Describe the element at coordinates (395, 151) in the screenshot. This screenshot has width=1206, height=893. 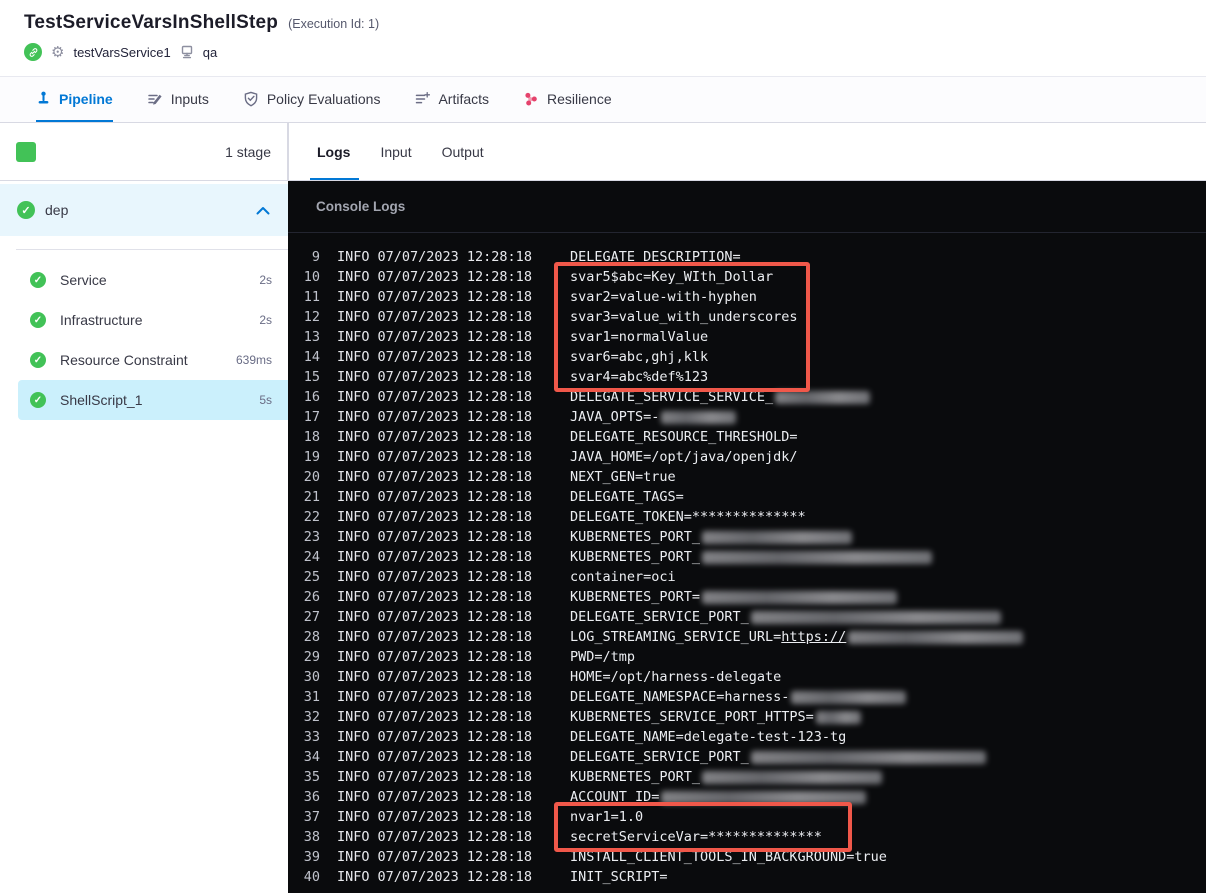
I see `log-tab-input: Input` at that location.